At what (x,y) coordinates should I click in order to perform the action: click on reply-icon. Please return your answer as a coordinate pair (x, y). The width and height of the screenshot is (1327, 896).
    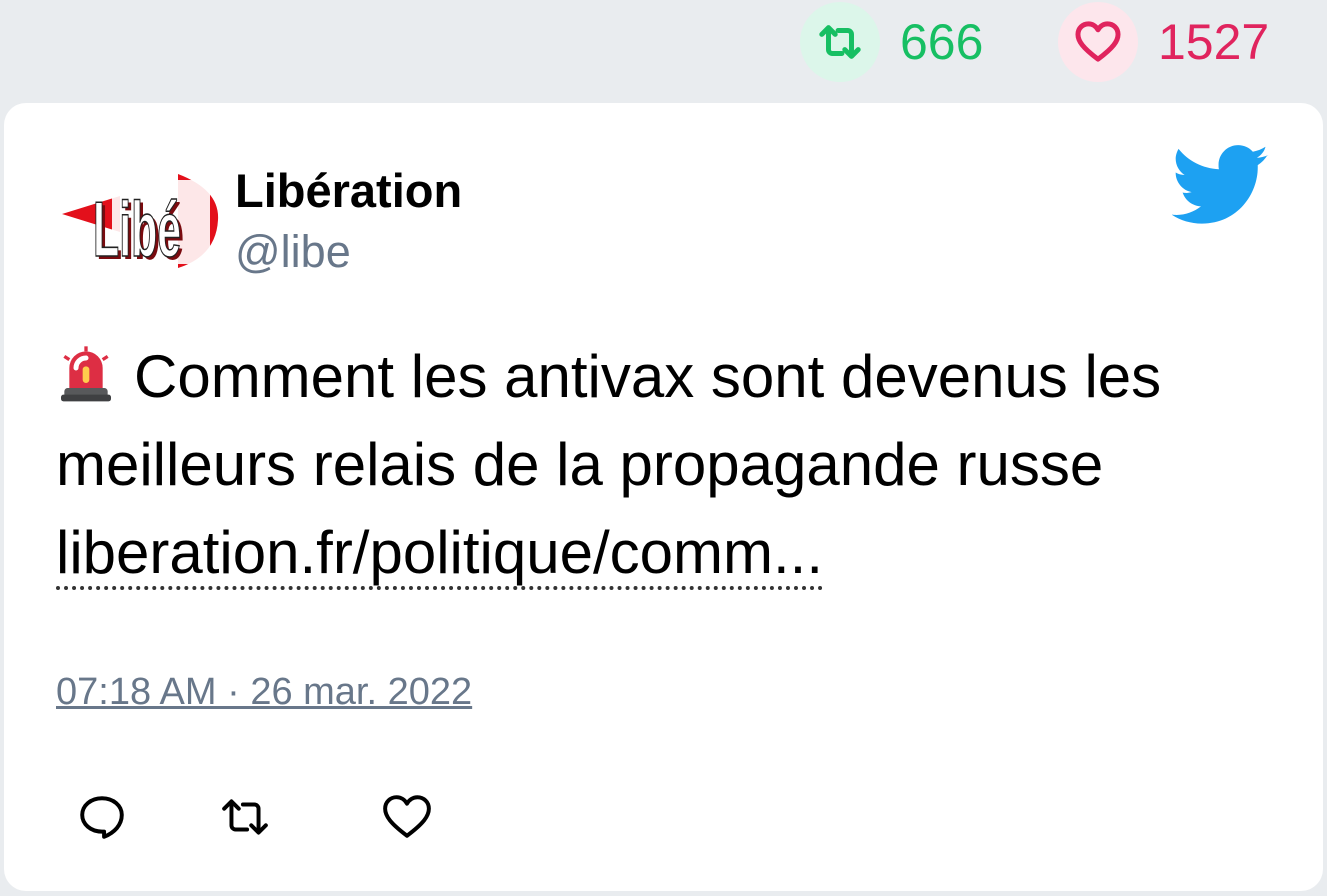
    Looking at the image, I should click on (102, 817).